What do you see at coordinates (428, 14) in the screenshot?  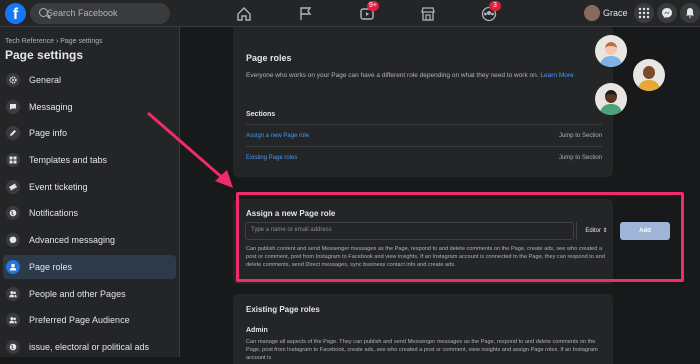 I see `marketplace-icon` at bounding box center [428, 14].